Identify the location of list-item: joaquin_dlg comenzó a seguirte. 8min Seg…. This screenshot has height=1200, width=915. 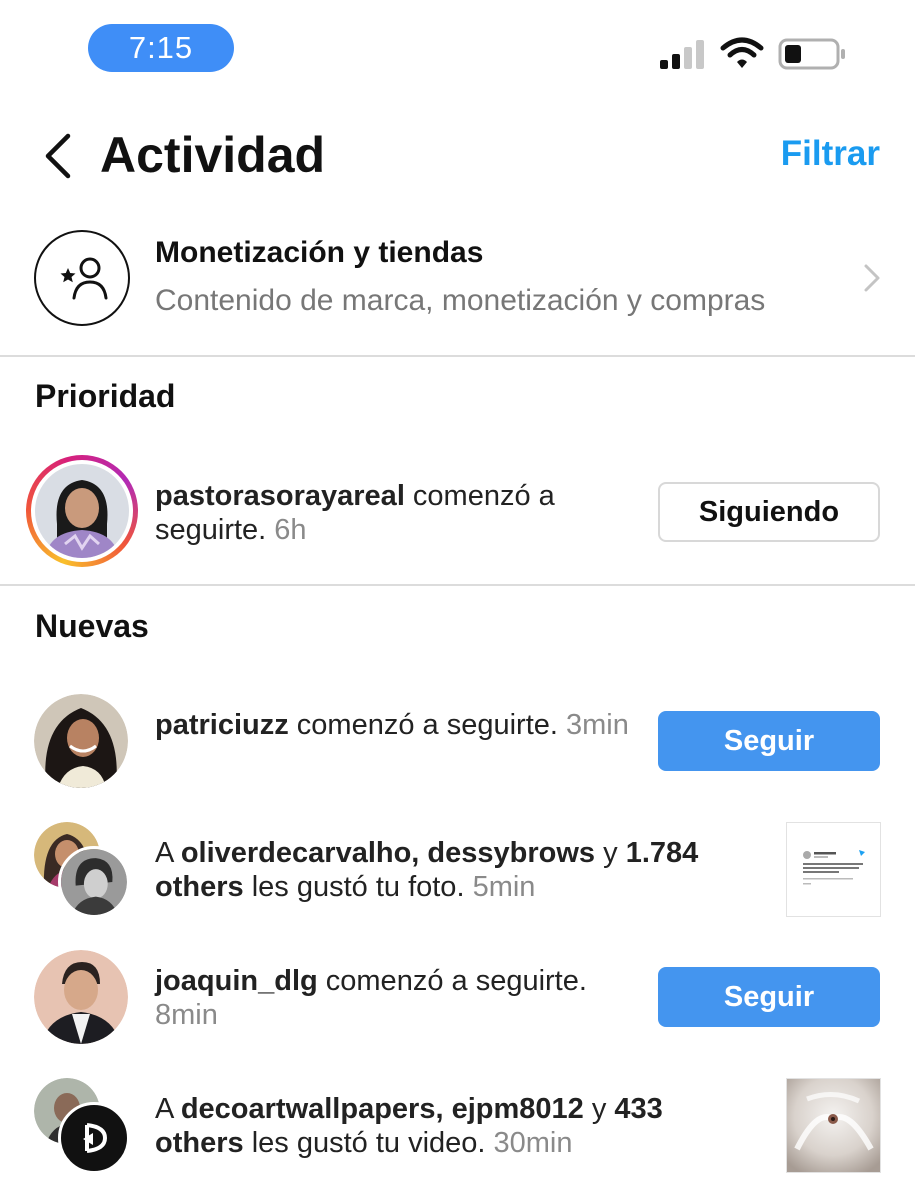
(457, 1000).